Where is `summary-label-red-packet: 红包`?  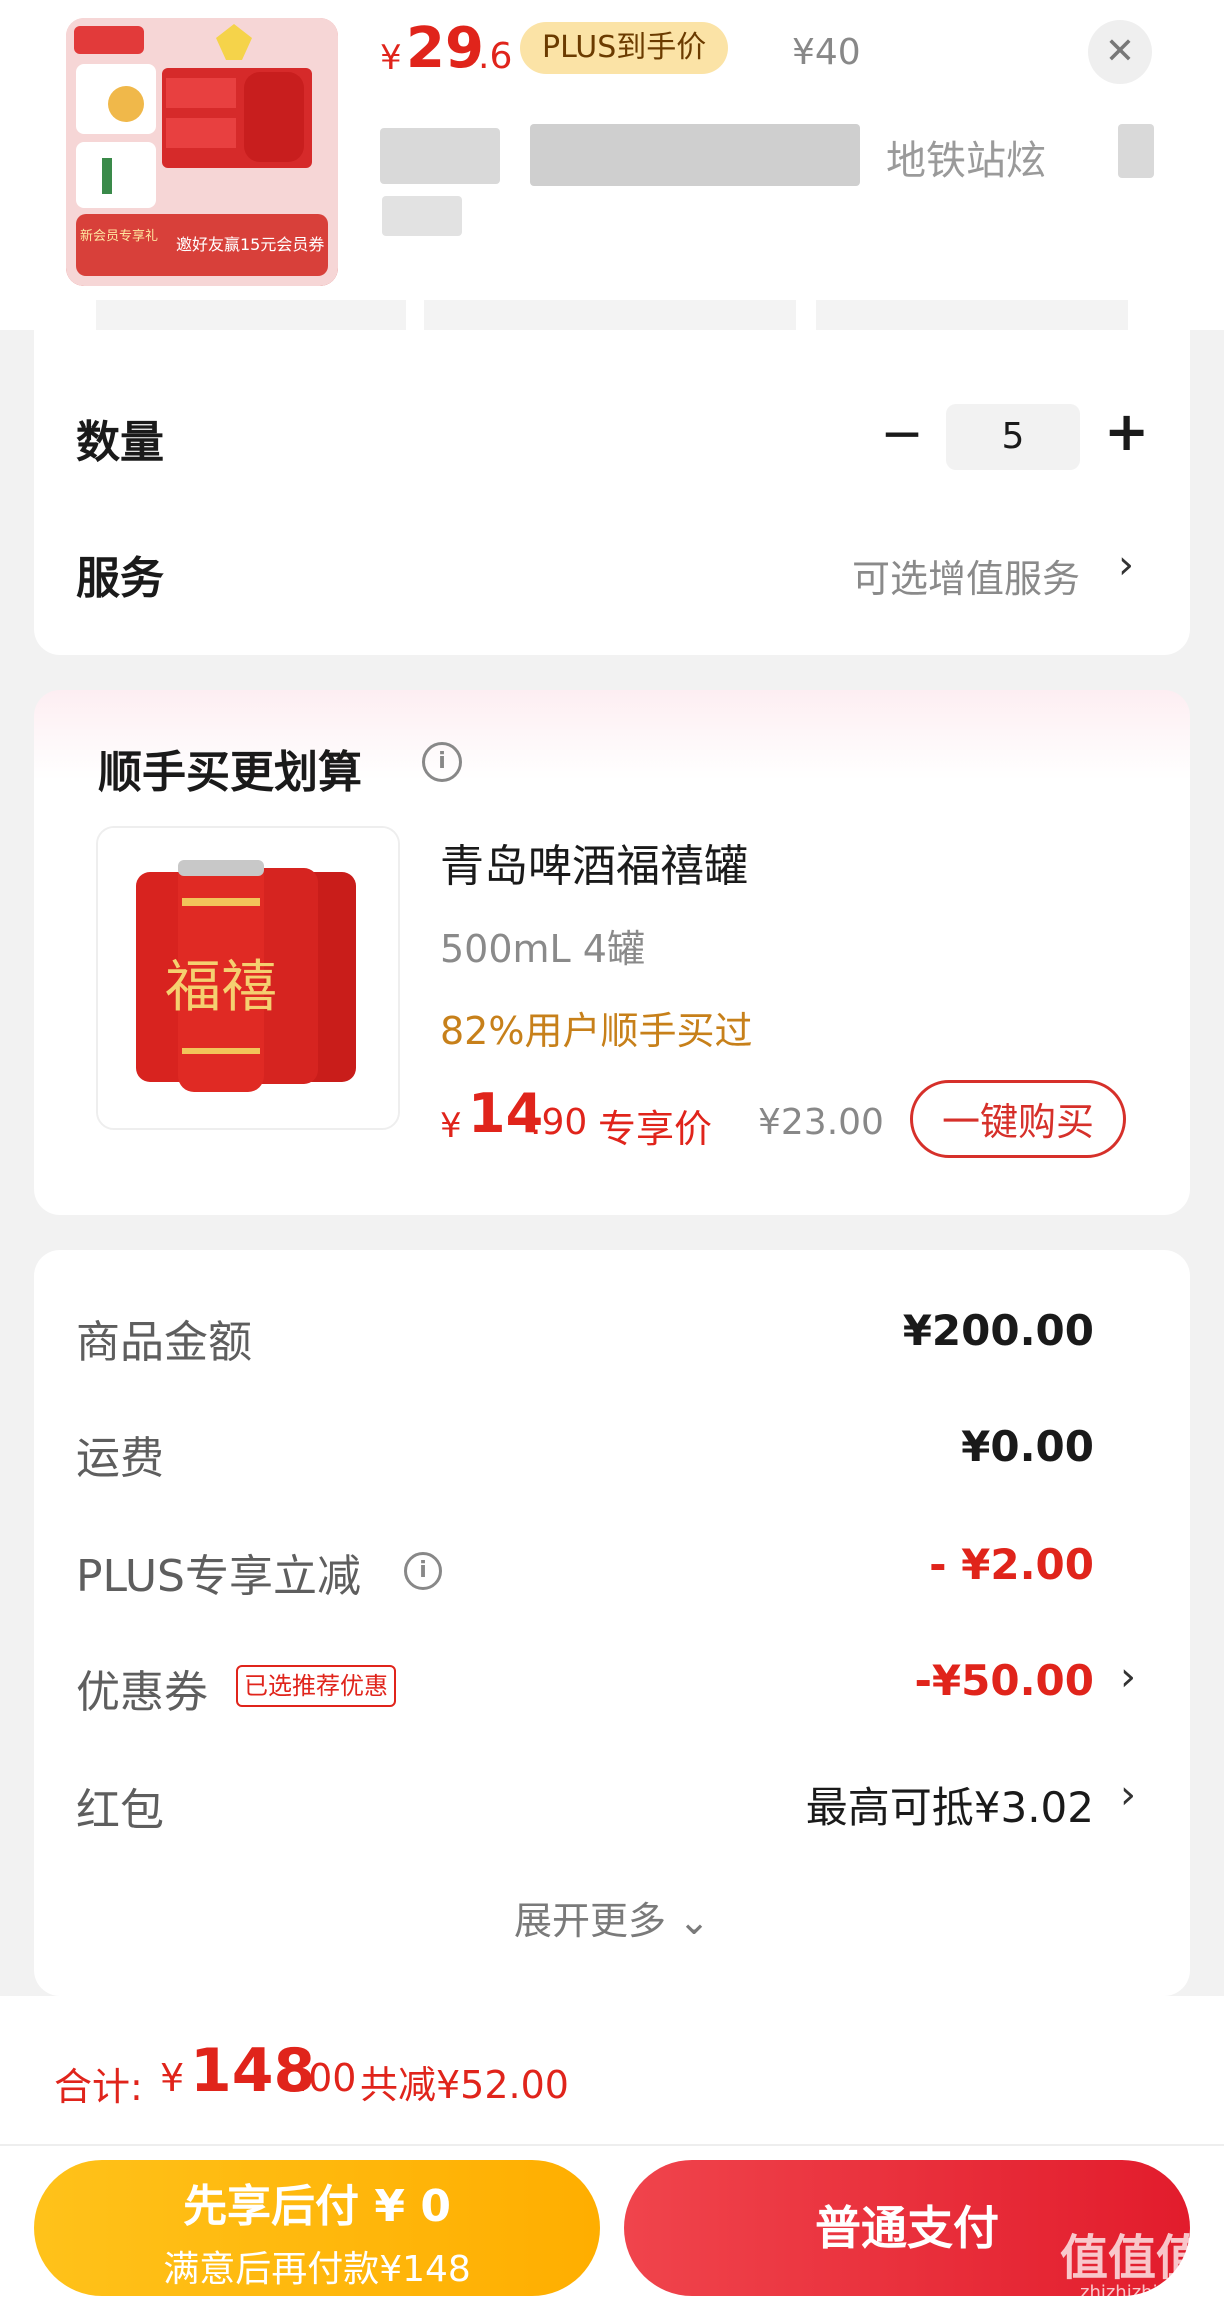
summary-label-red-packet: 红包 is located at coordinates (120, 1806).